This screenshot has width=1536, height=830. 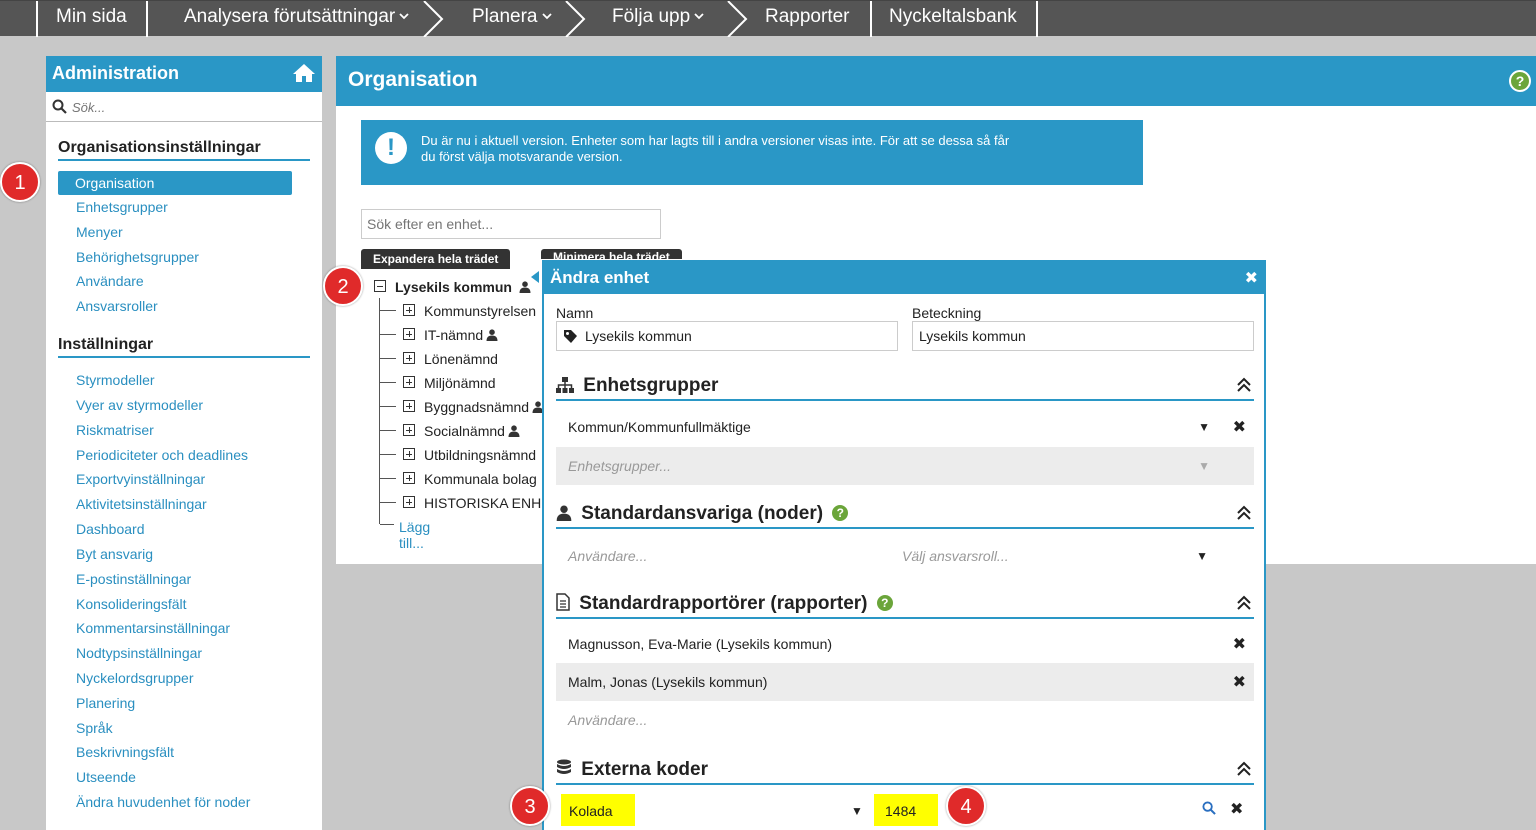 I want to click on tree-node: HISTORISKA ENH, so click(x=482, y=503).